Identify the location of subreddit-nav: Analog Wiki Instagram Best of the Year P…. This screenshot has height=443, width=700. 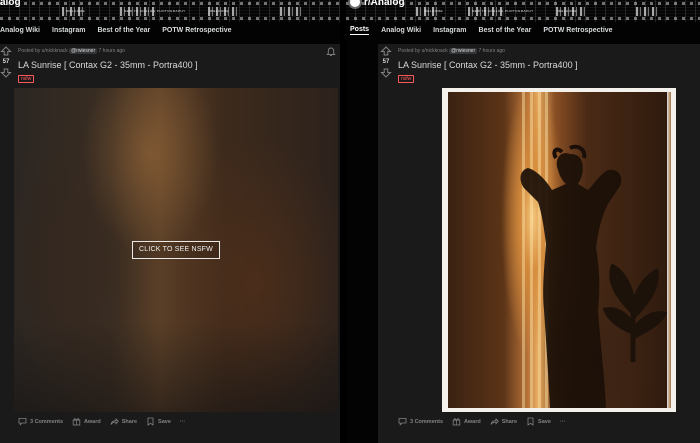
(170, 30).